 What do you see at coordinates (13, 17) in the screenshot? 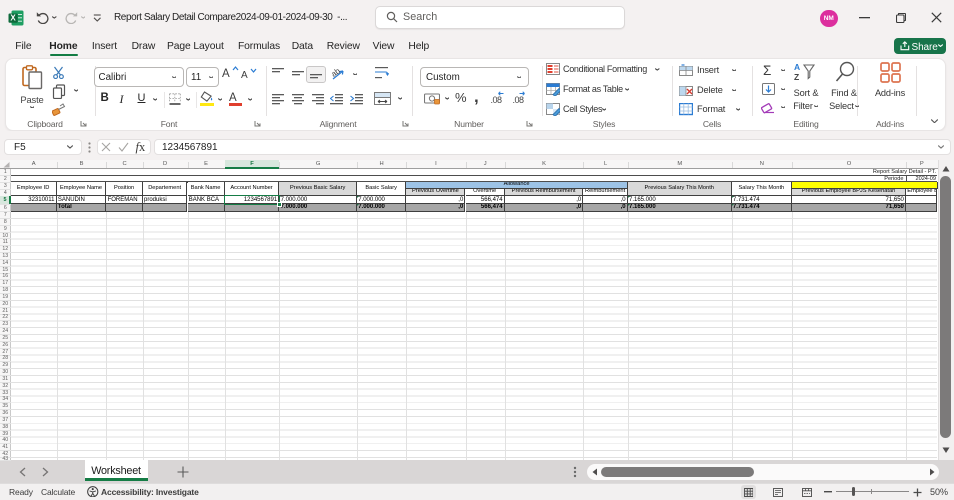
I see `svg-text: X` at bounding box center [13, 17].